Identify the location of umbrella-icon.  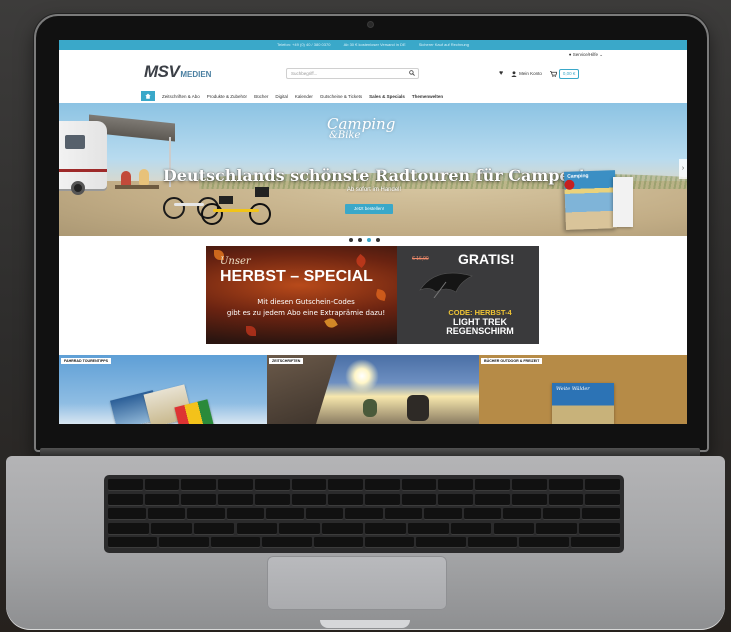
(446, 285).